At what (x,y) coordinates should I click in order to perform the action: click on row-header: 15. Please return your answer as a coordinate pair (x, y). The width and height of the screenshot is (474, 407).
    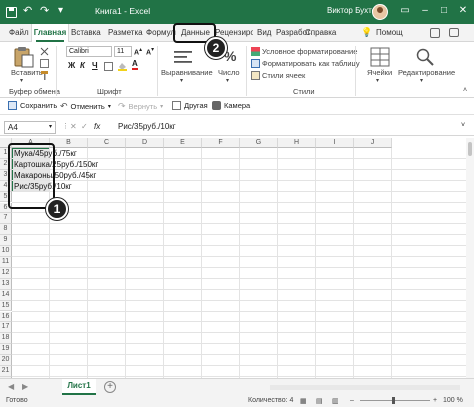
    Looking at the image, I should click on (6, 306).